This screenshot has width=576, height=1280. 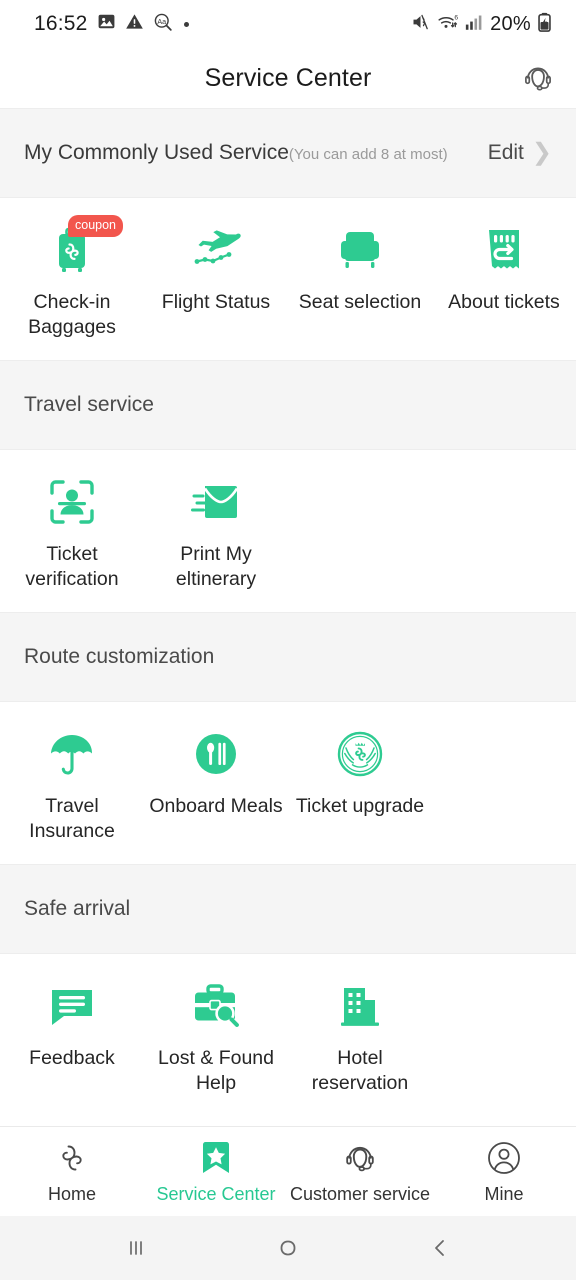 What do you see at coordinates (288, 657) in the screenshot?
I see `section-header-route-customization: Route customization` at bounding box center [288, 657].